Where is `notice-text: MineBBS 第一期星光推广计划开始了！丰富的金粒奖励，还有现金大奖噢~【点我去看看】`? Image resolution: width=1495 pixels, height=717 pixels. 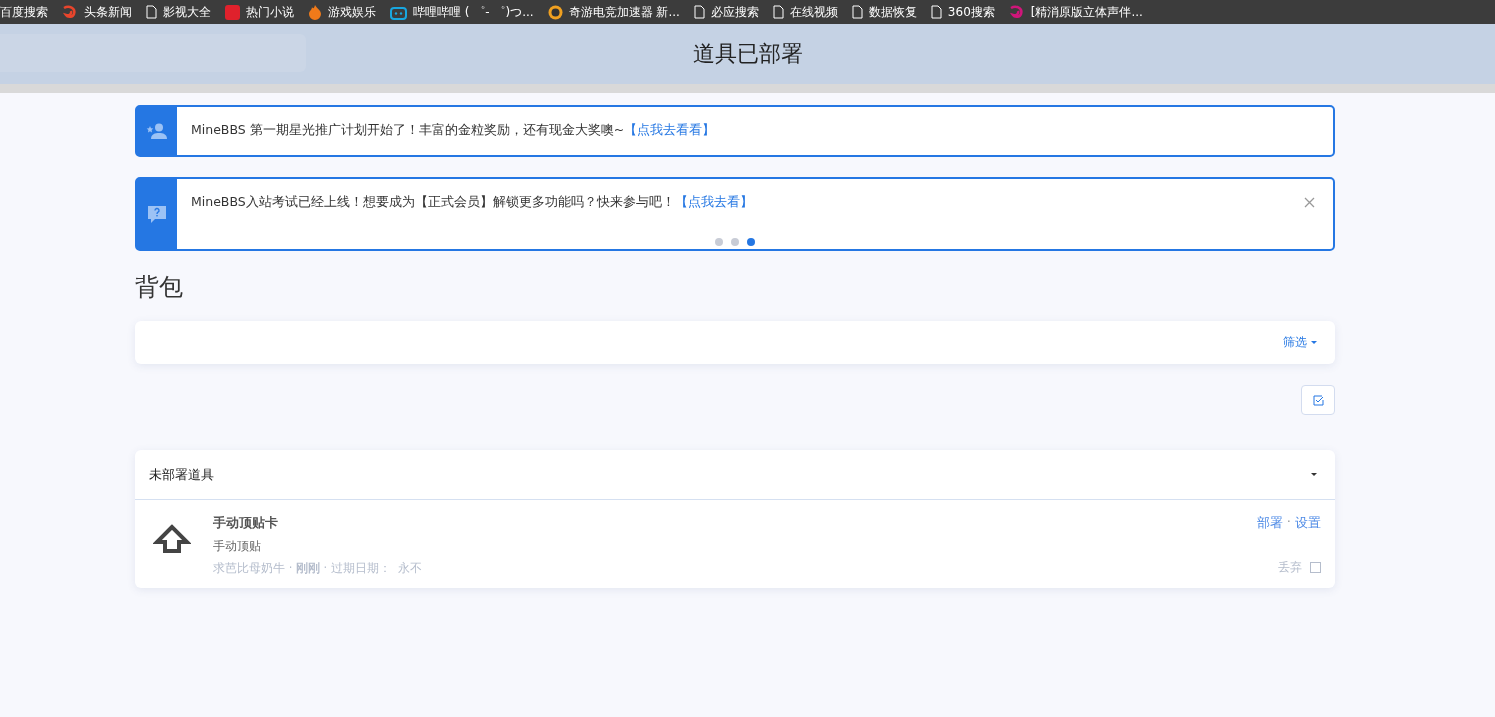
notice-text: MineBBS 第一期星光推广计划开始了！丰富的金粒奖励，还有现金大奖噢~【点我去看看】 is located at coordinates (453, 130).